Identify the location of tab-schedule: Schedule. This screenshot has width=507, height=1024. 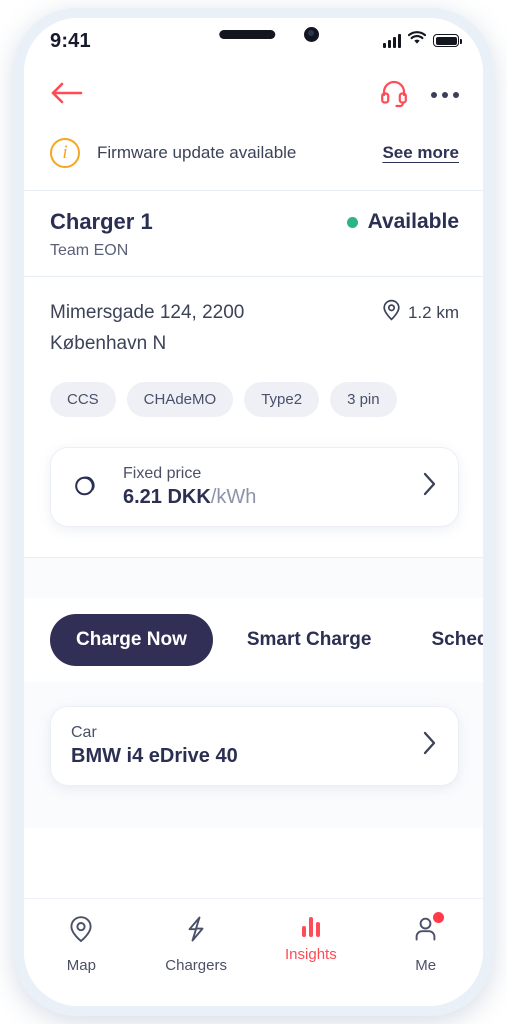
(444, 640).